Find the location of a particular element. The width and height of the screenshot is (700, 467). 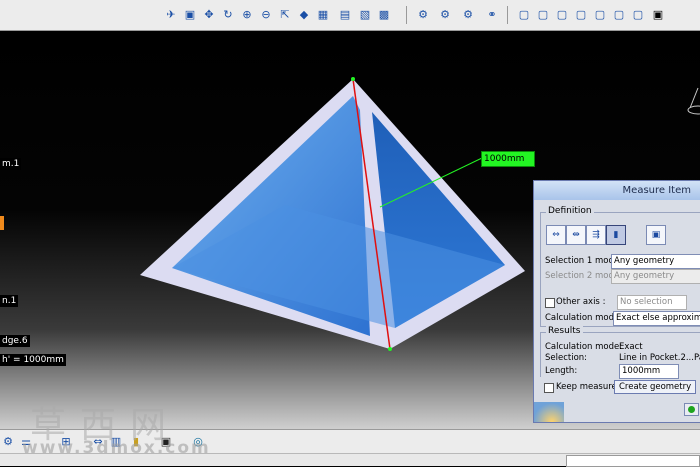

zoom-out-icon: ⊖ is located at coordinates (266, 15).